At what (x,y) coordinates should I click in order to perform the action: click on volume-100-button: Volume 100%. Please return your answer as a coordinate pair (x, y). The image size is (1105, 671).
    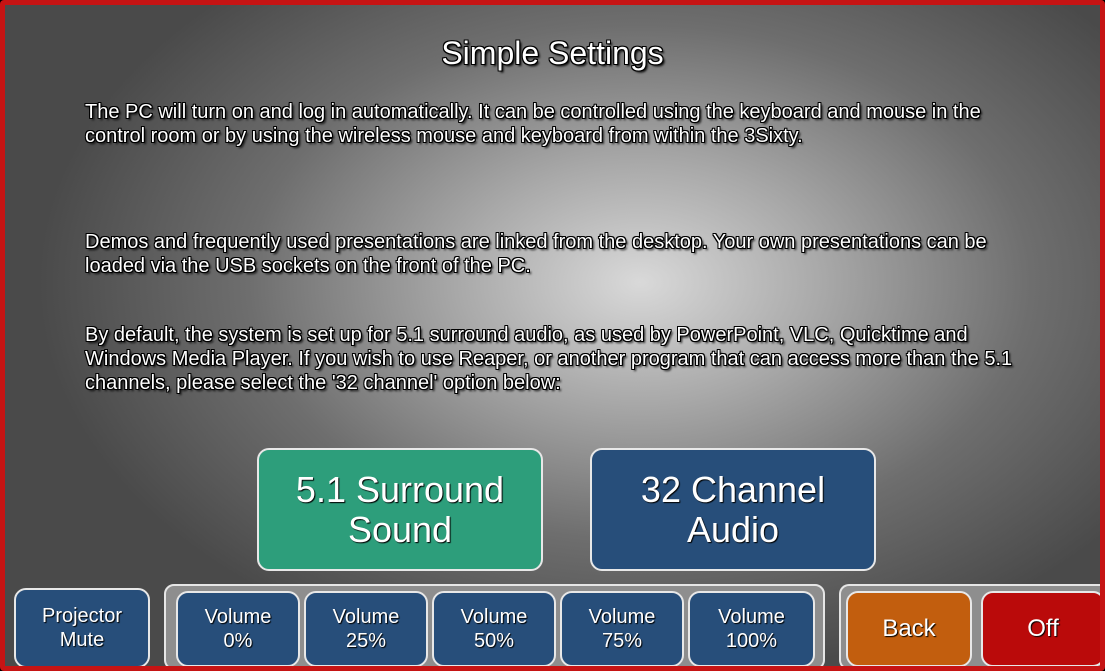
    Looking at the image, I should click on (751, 628).